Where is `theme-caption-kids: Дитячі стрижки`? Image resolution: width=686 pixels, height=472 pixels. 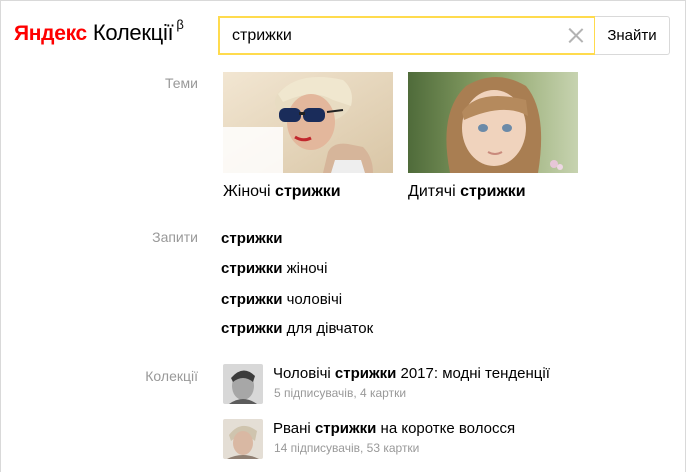 theme-caption-kids: Дитячі стрижки is located at coordinates (467, 191).